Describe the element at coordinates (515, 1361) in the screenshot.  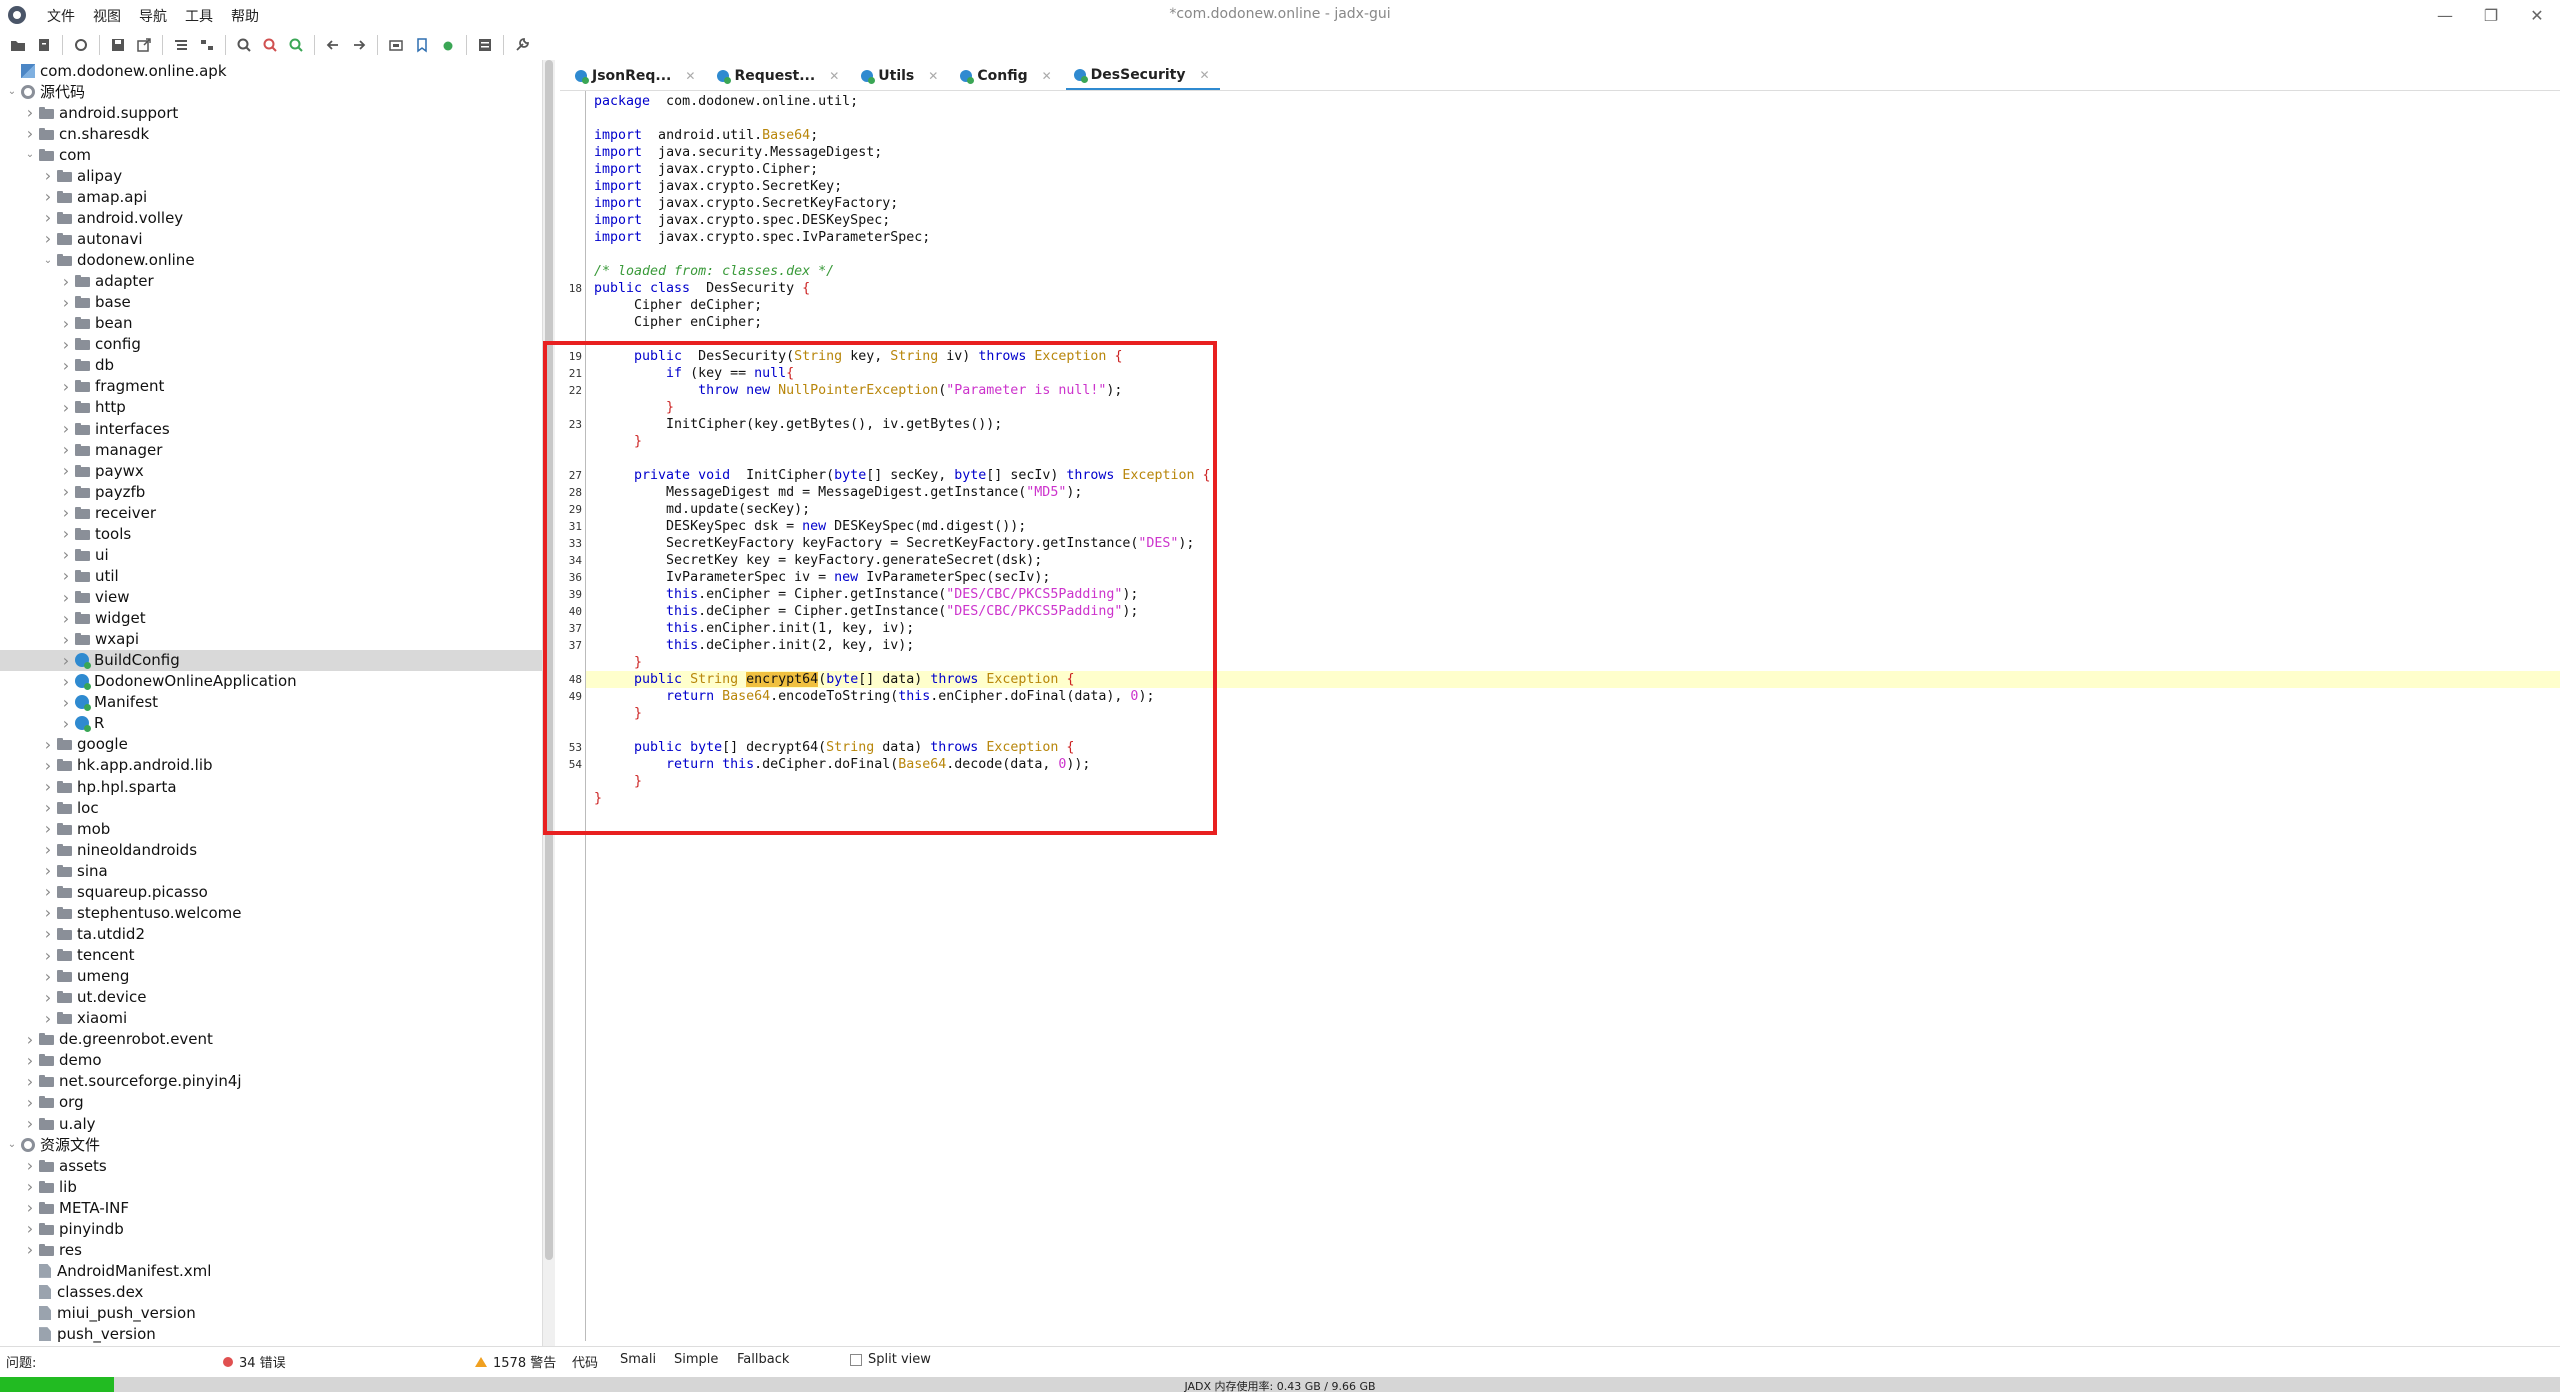
I see `warnings-count: 1578 警告` at that location.